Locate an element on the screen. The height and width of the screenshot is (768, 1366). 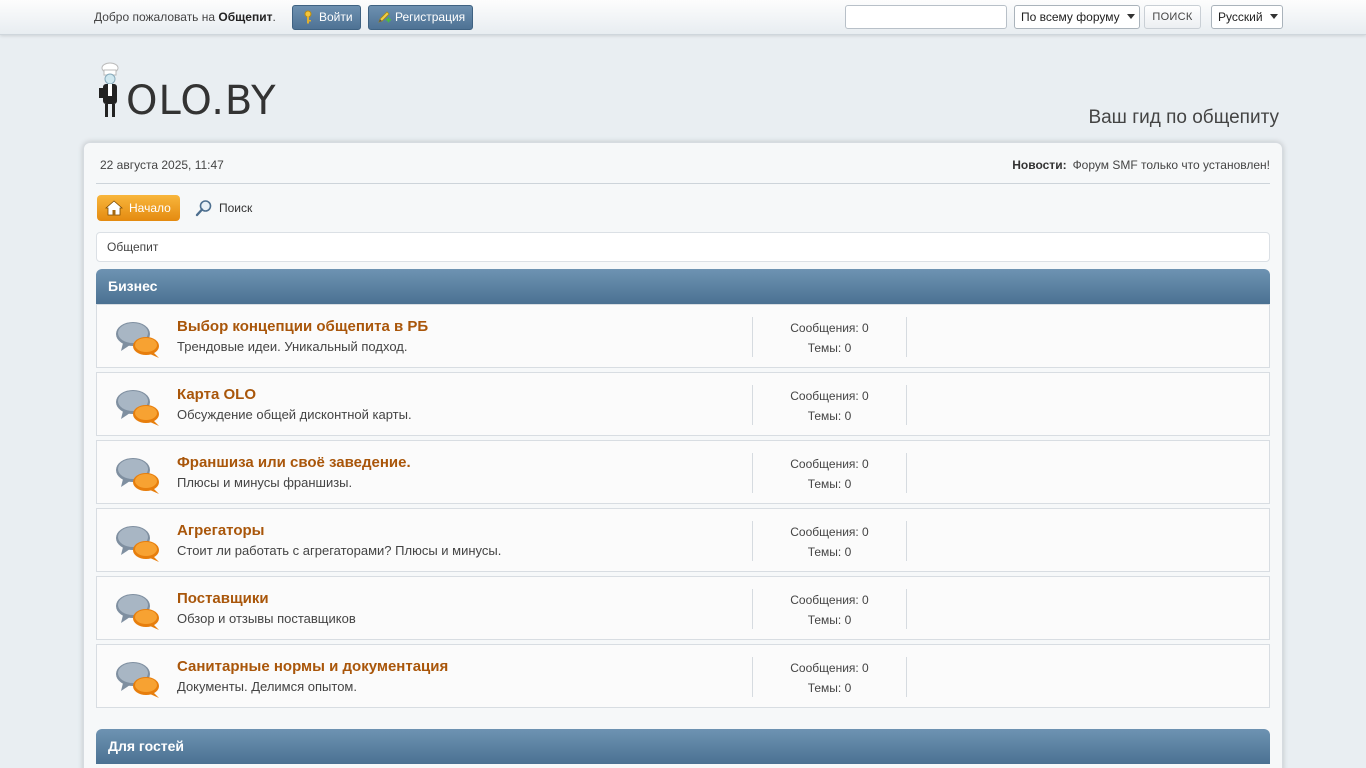
board-title: Франшиза или своё заведение. is located at coordinates (294, 462).